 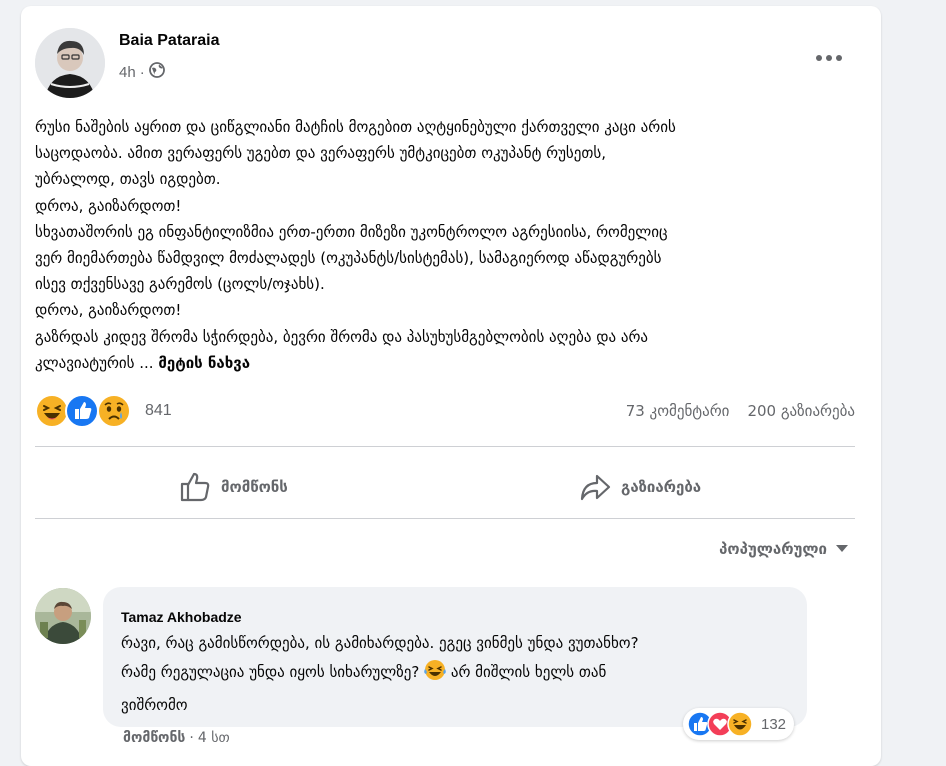 I want to click on like-icon, so click(x=82, y=411).